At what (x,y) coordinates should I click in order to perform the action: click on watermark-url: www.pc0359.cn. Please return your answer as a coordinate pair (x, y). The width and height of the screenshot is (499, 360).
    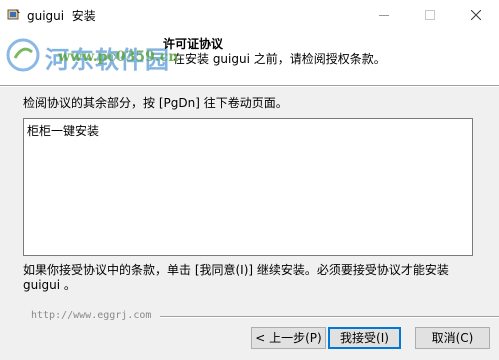
    Looking at the image, I should click on (118, 57).